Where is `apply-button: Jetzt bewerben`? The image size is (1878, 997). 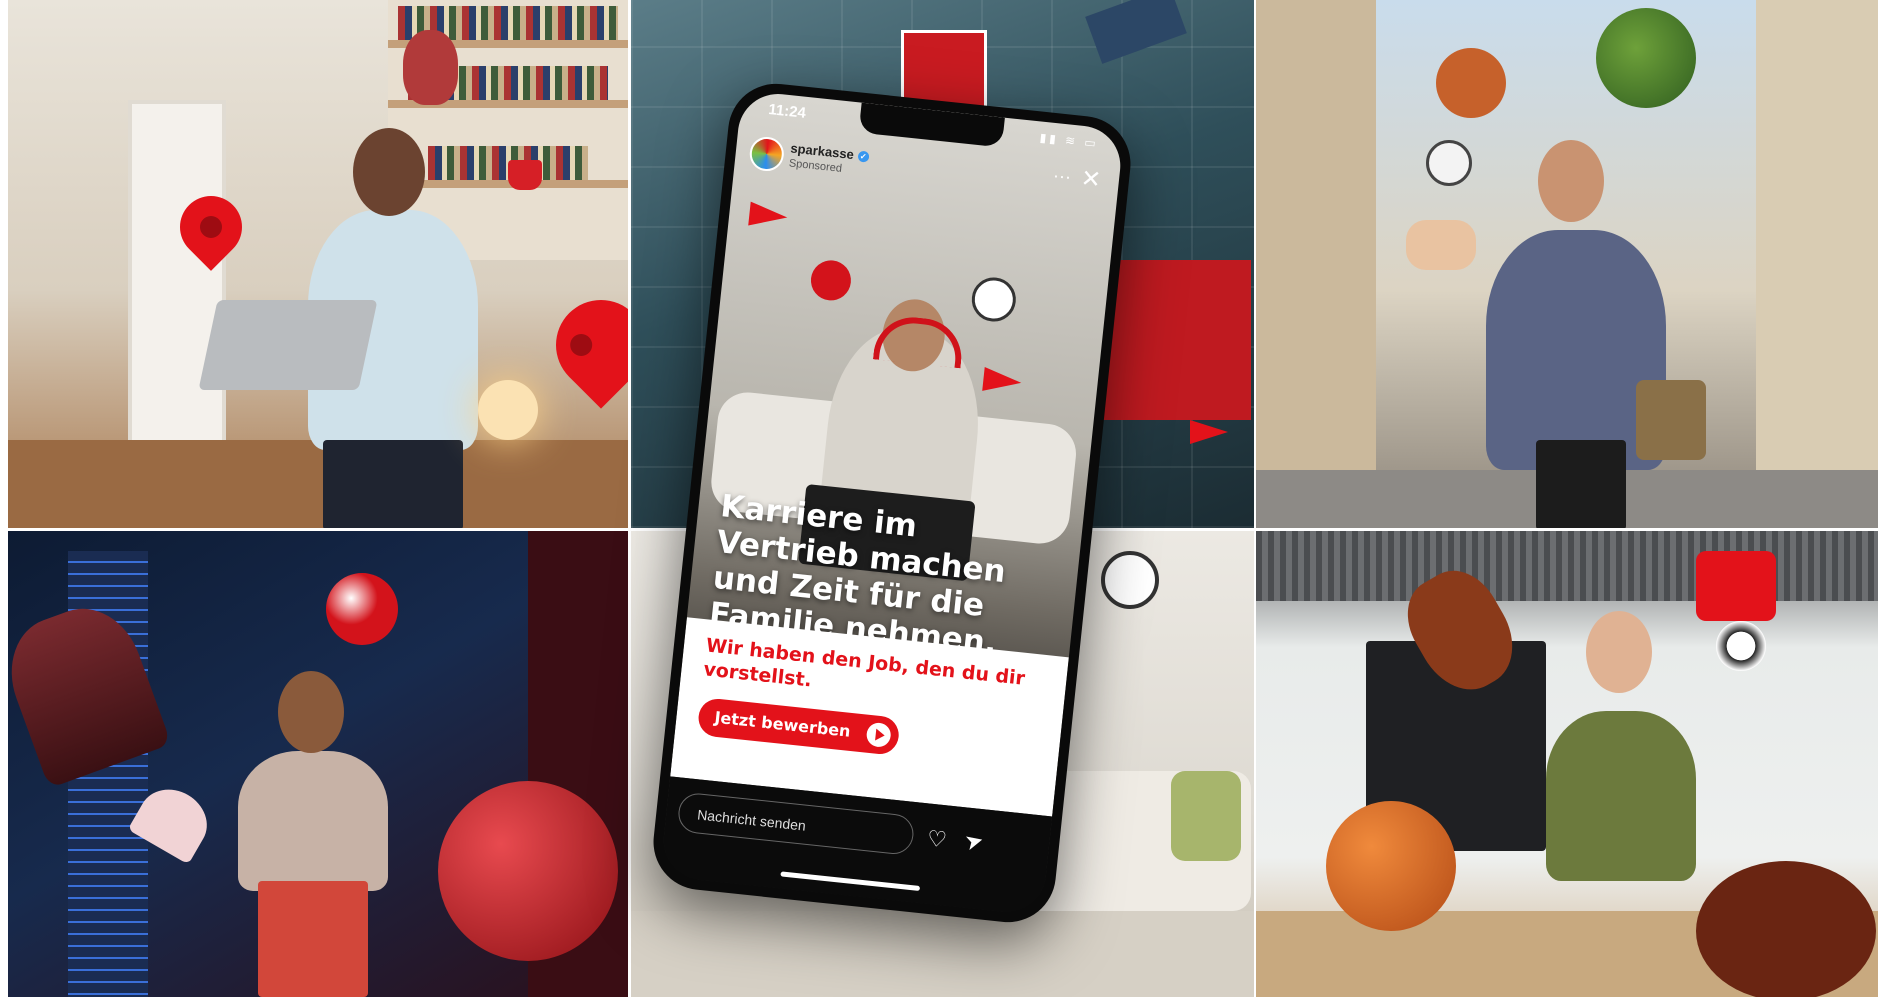
apply-button: Jetzt bewerben is located at coordinates (798, 726).